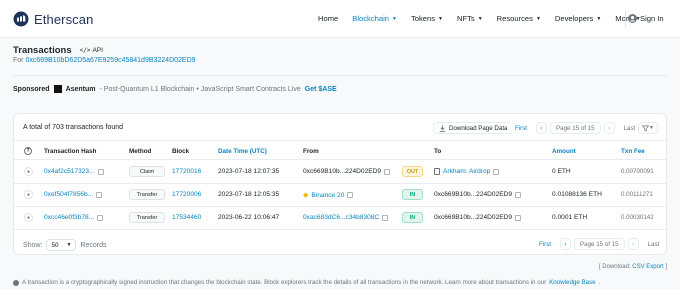 The height and width of the screenshot is (289, 680). What do you see at coordinates (633, 151) in the screenshot?
I see `col-txn-fee: Txn Fee` at bounding box center [633, 151].